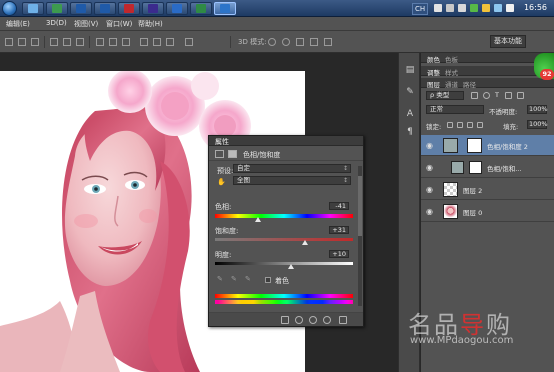  What do you see at coordinates (292, 168) in the screenshot?
I see `preset-select: 自定` at bounding box center [292, 168].